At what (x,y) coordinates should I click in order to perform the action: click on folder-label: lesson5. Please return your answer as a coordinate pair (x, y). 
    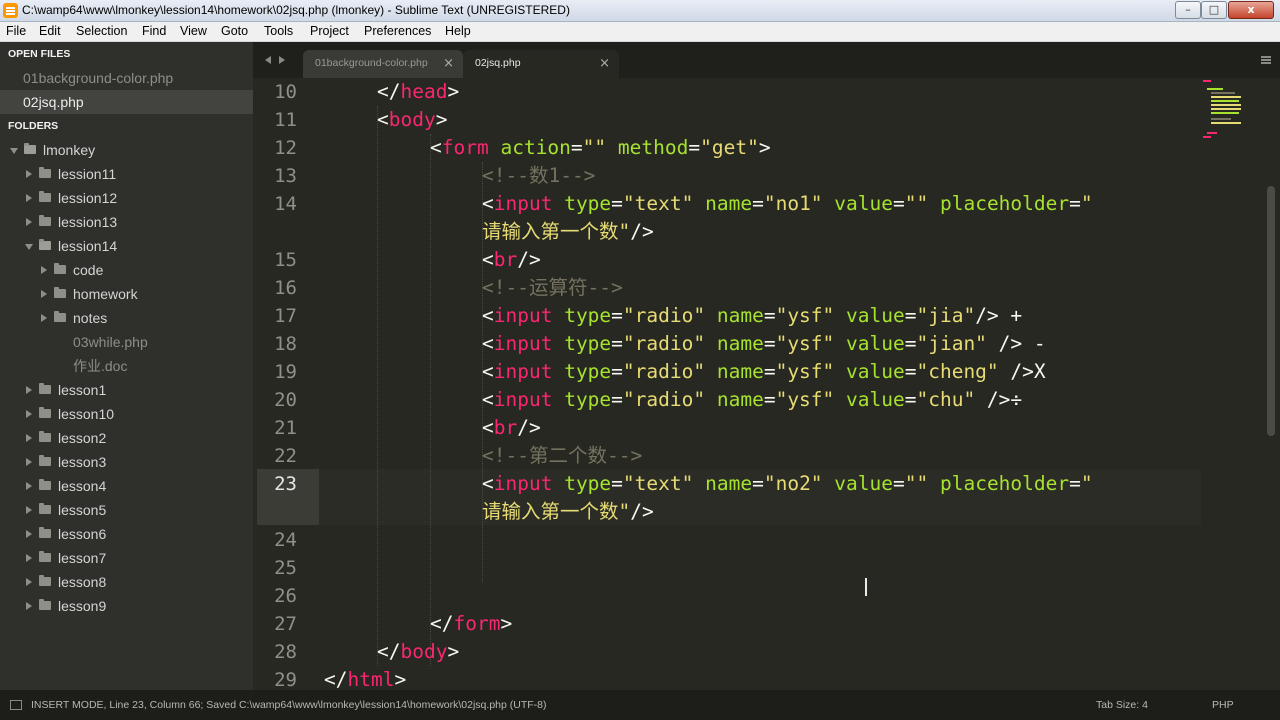
    Looking at the image, I should click on (82, 510).